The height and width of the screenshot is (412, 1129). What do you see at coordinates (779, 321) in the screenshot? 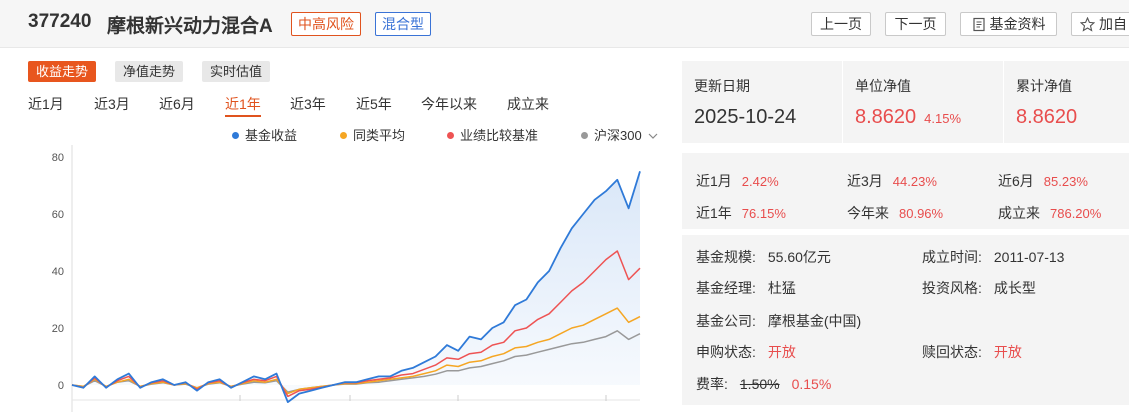
I see `fund-company: 基金公司: 摩根基金(中国)` at bounding box center [779, 321].